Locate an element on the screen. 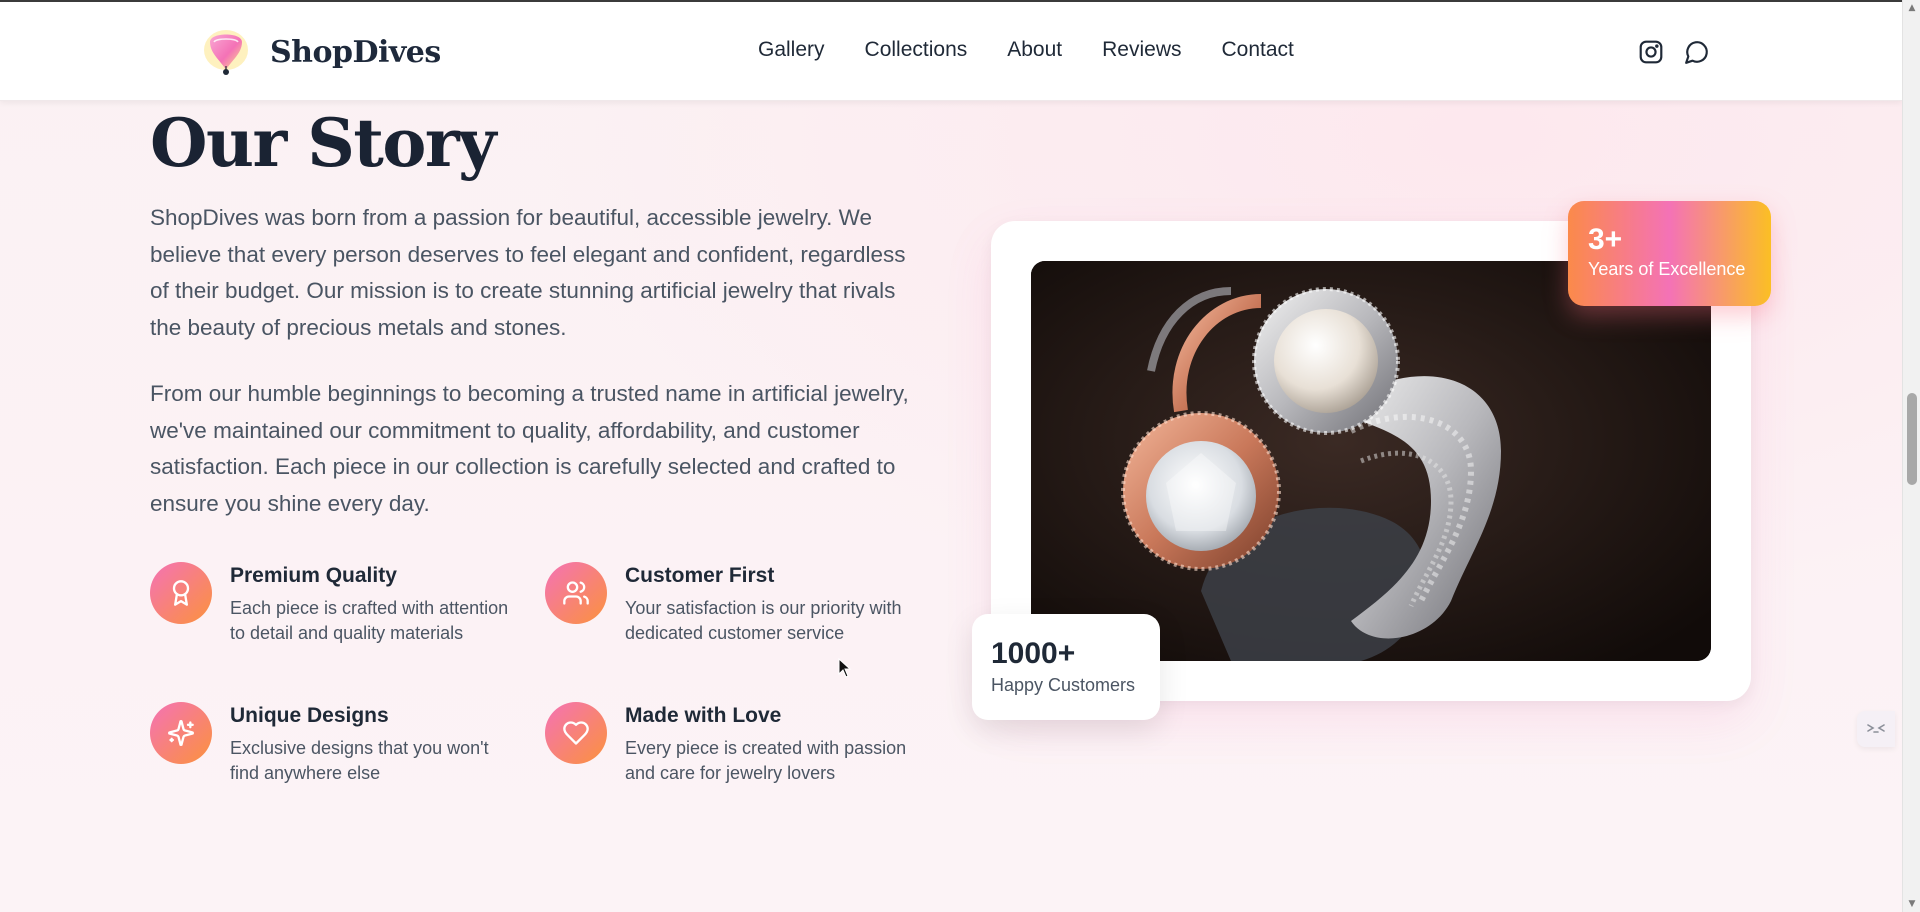 This screenshot has height=912, width=1920. brand-name: ShopDives is located at coordinates (355, 52).